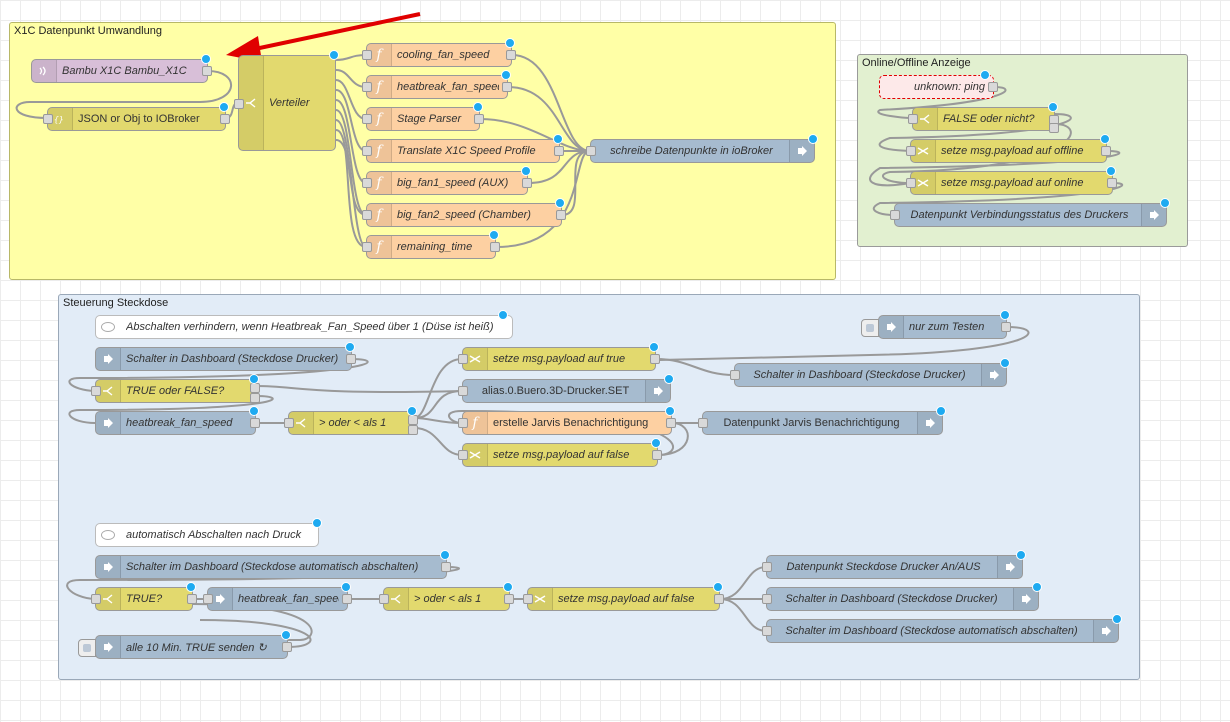  Describe the element at coordinates (938, 84) in the screenshot. I see `ping-node-unknown: unknown: ping` at that location.